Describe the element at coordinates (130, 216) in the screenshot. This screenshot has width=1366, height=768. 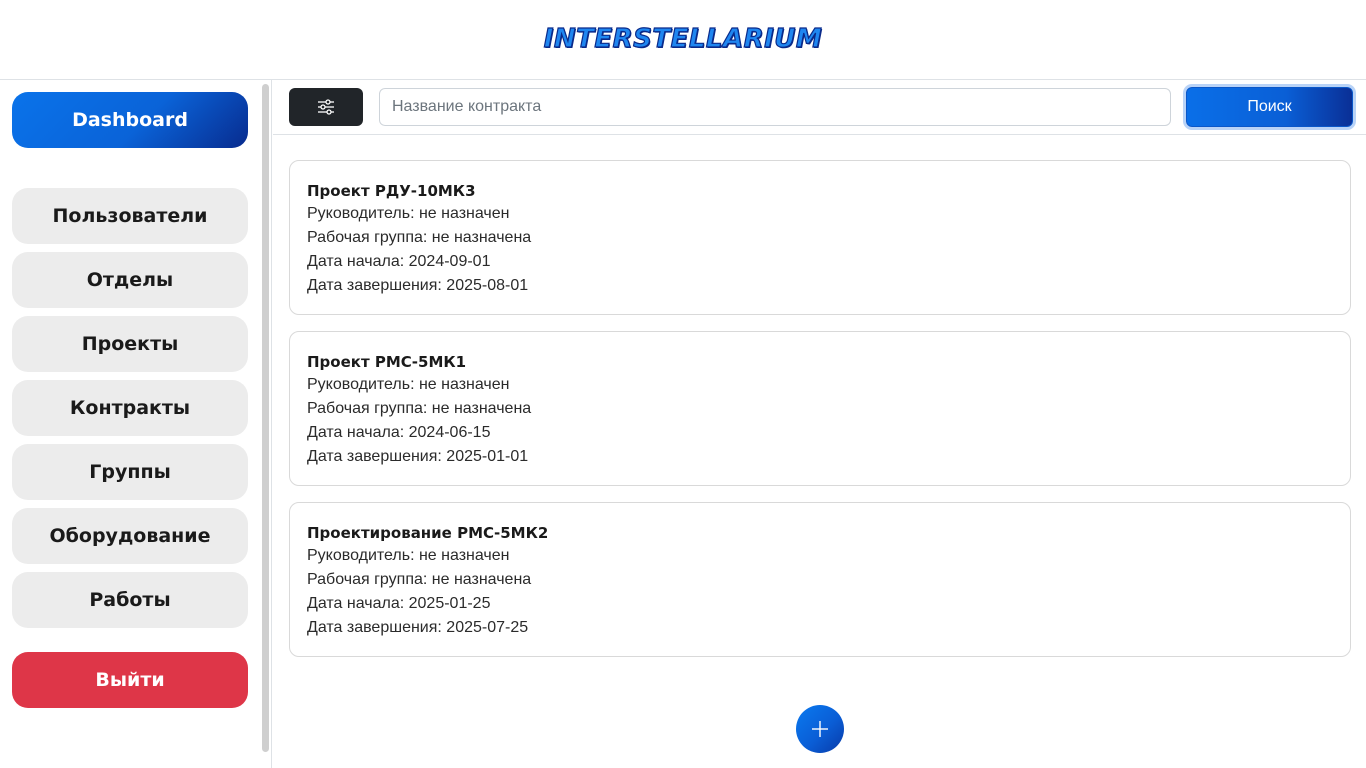
I see `nav-users-button: Пользователи` at that location.